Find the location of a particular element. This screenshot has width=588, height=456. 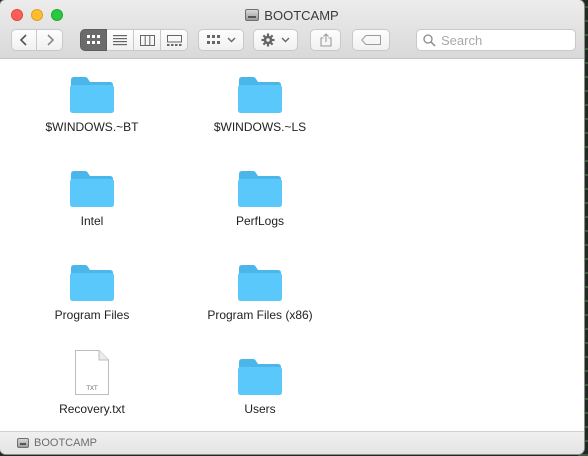

icon-view-button is located at coordinates (93, 40).